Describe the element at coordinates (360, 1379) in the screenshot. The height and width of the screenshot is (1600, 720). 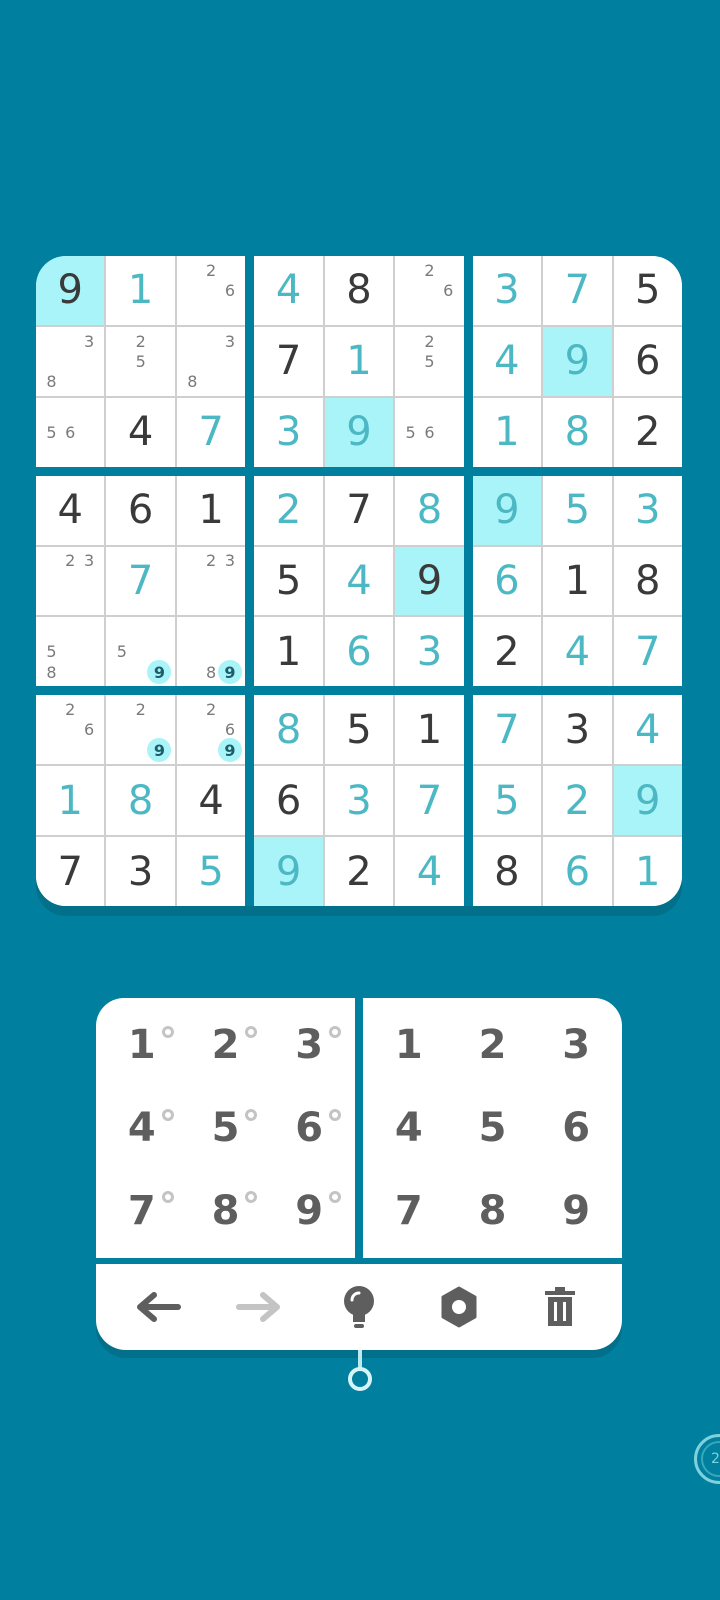
I see `page-slider-knob` at that location.